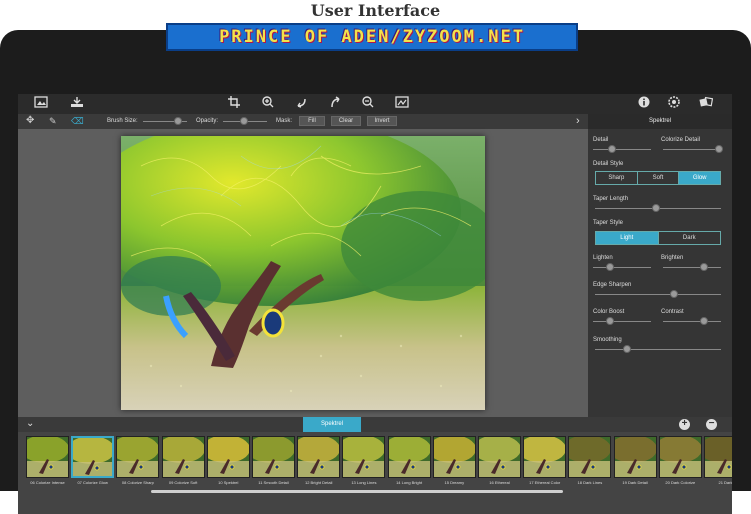  I want to click on panel-toggle-arrow: ›, so click(578, 121).